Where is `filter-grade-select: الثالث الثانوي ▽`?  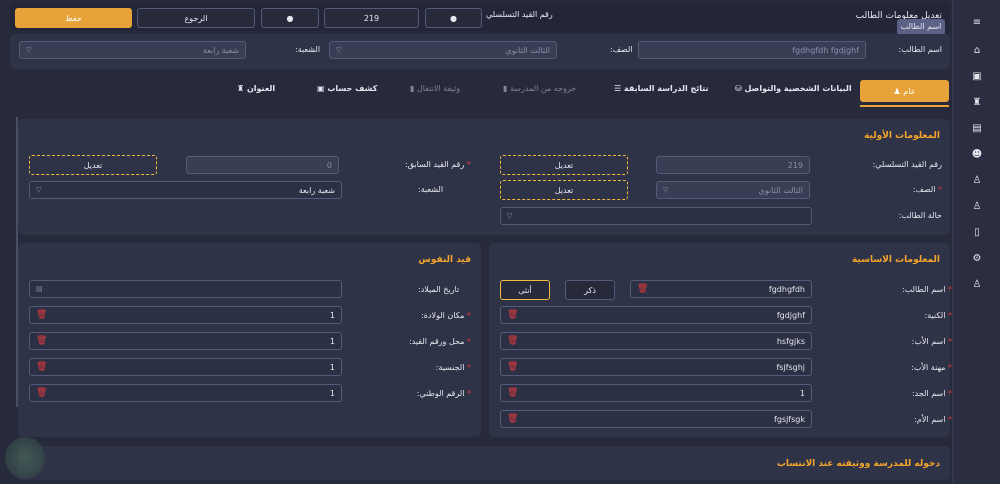 filter-grade-select: الثالث الثانوي ▽ is located at coordinates (443, 50).